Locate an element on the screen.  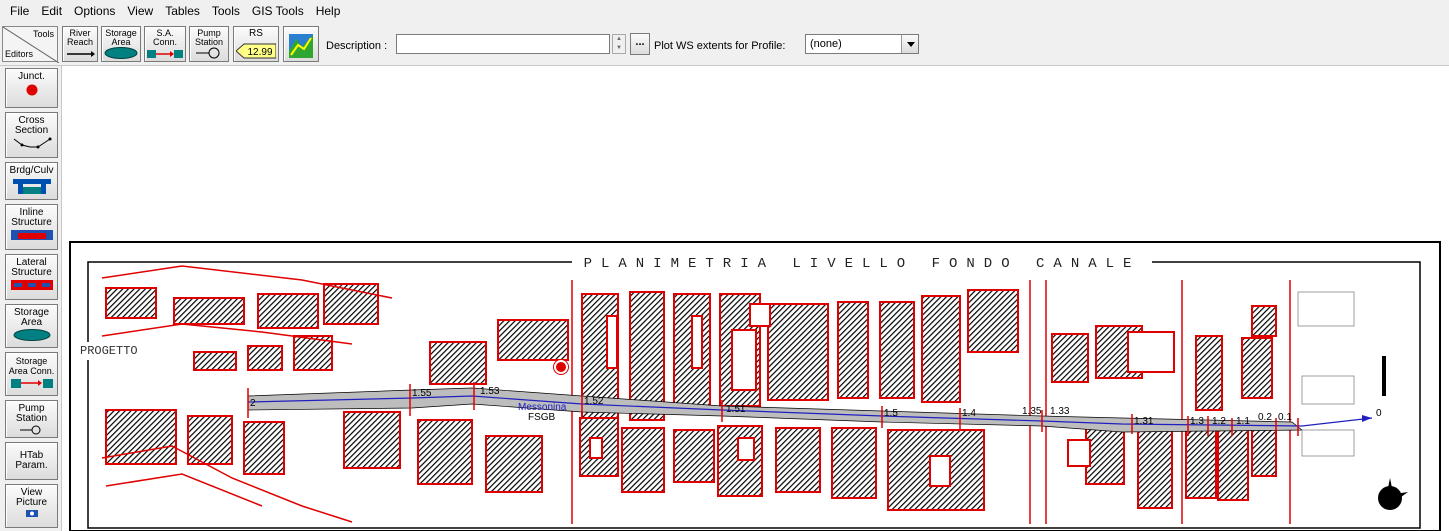
xs-label: 1.53 is located at coordinates (489, 391).